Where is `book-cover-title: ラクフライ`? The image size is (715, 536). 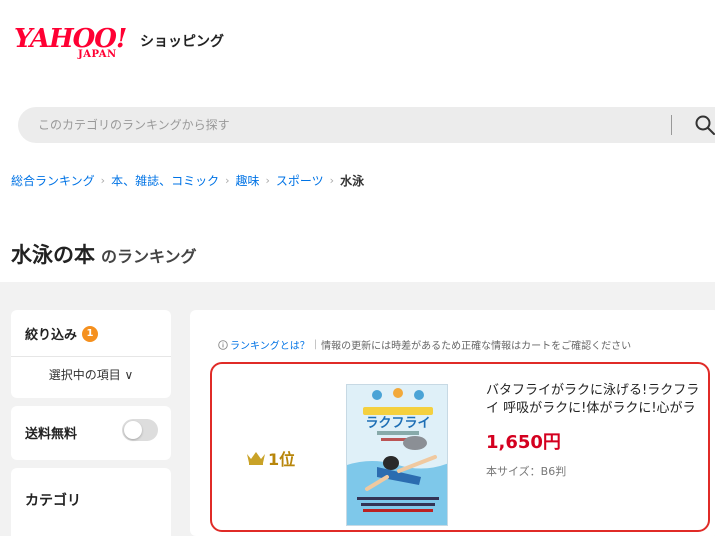
book-cover-title: ラクフライ is located at coordinates (397, 423).